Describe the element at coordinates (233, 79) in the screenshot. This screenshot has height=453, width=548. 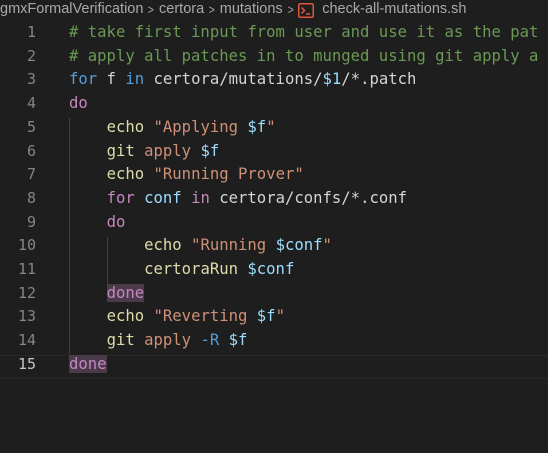
I see `code-token: certora/mutations/` at that location.